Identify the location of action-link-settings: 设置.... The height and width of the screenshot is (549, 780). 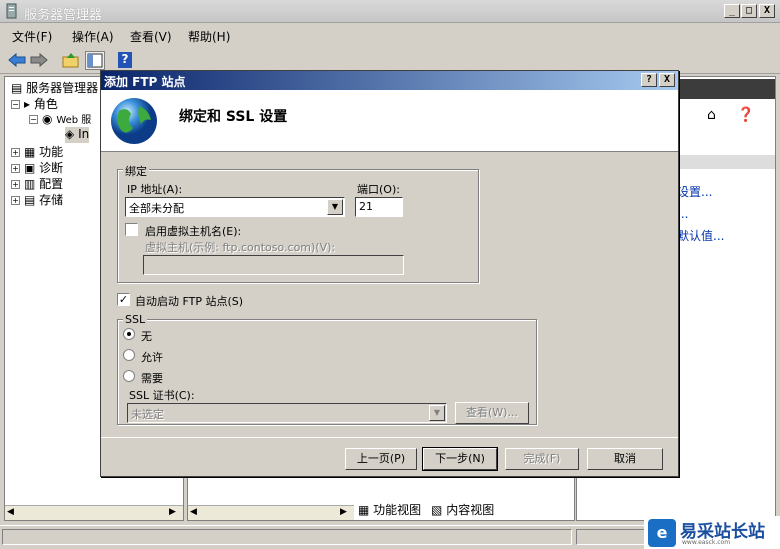
(694, 191).